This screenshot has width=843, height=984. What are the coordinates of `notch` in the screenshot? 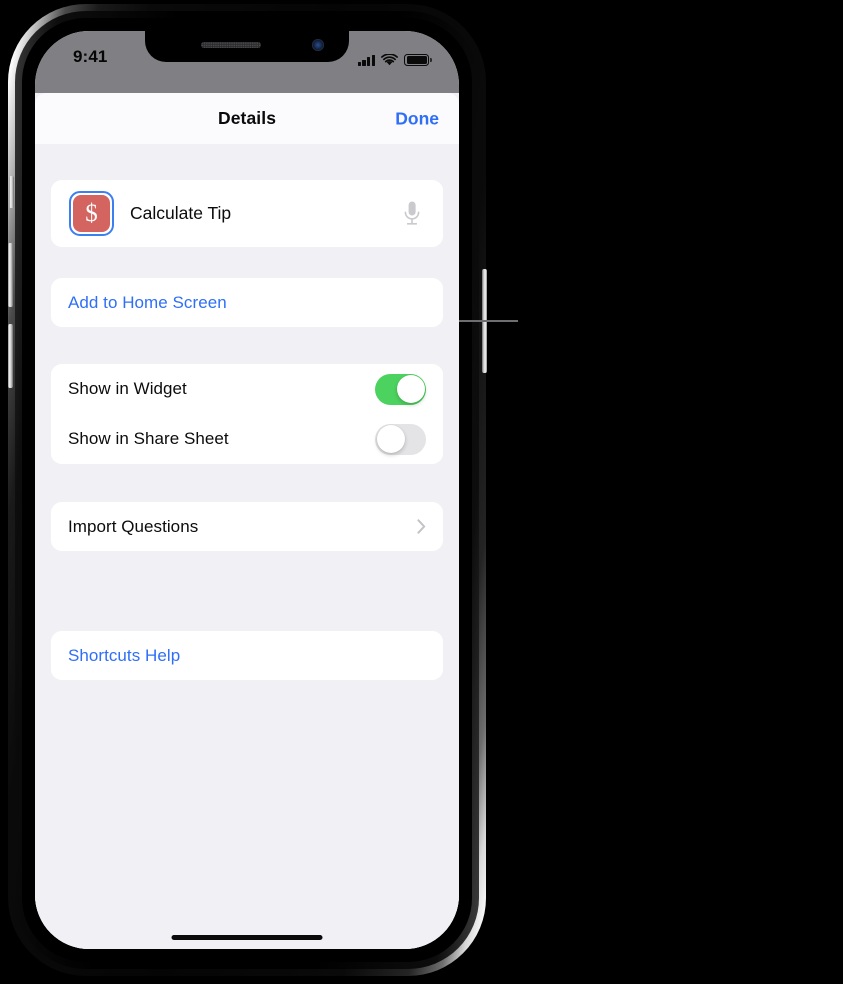 It's located at (247, 46).